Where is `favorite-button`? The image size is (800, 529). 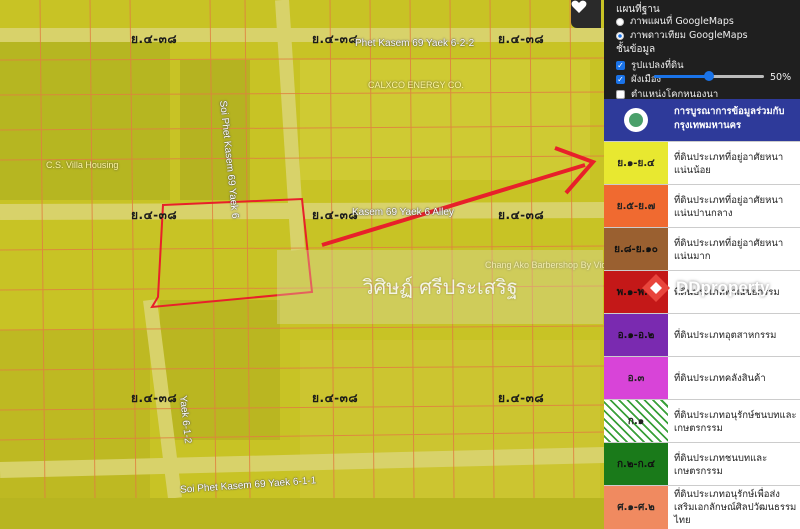 favorite-button is located at coordinates (586, 14).